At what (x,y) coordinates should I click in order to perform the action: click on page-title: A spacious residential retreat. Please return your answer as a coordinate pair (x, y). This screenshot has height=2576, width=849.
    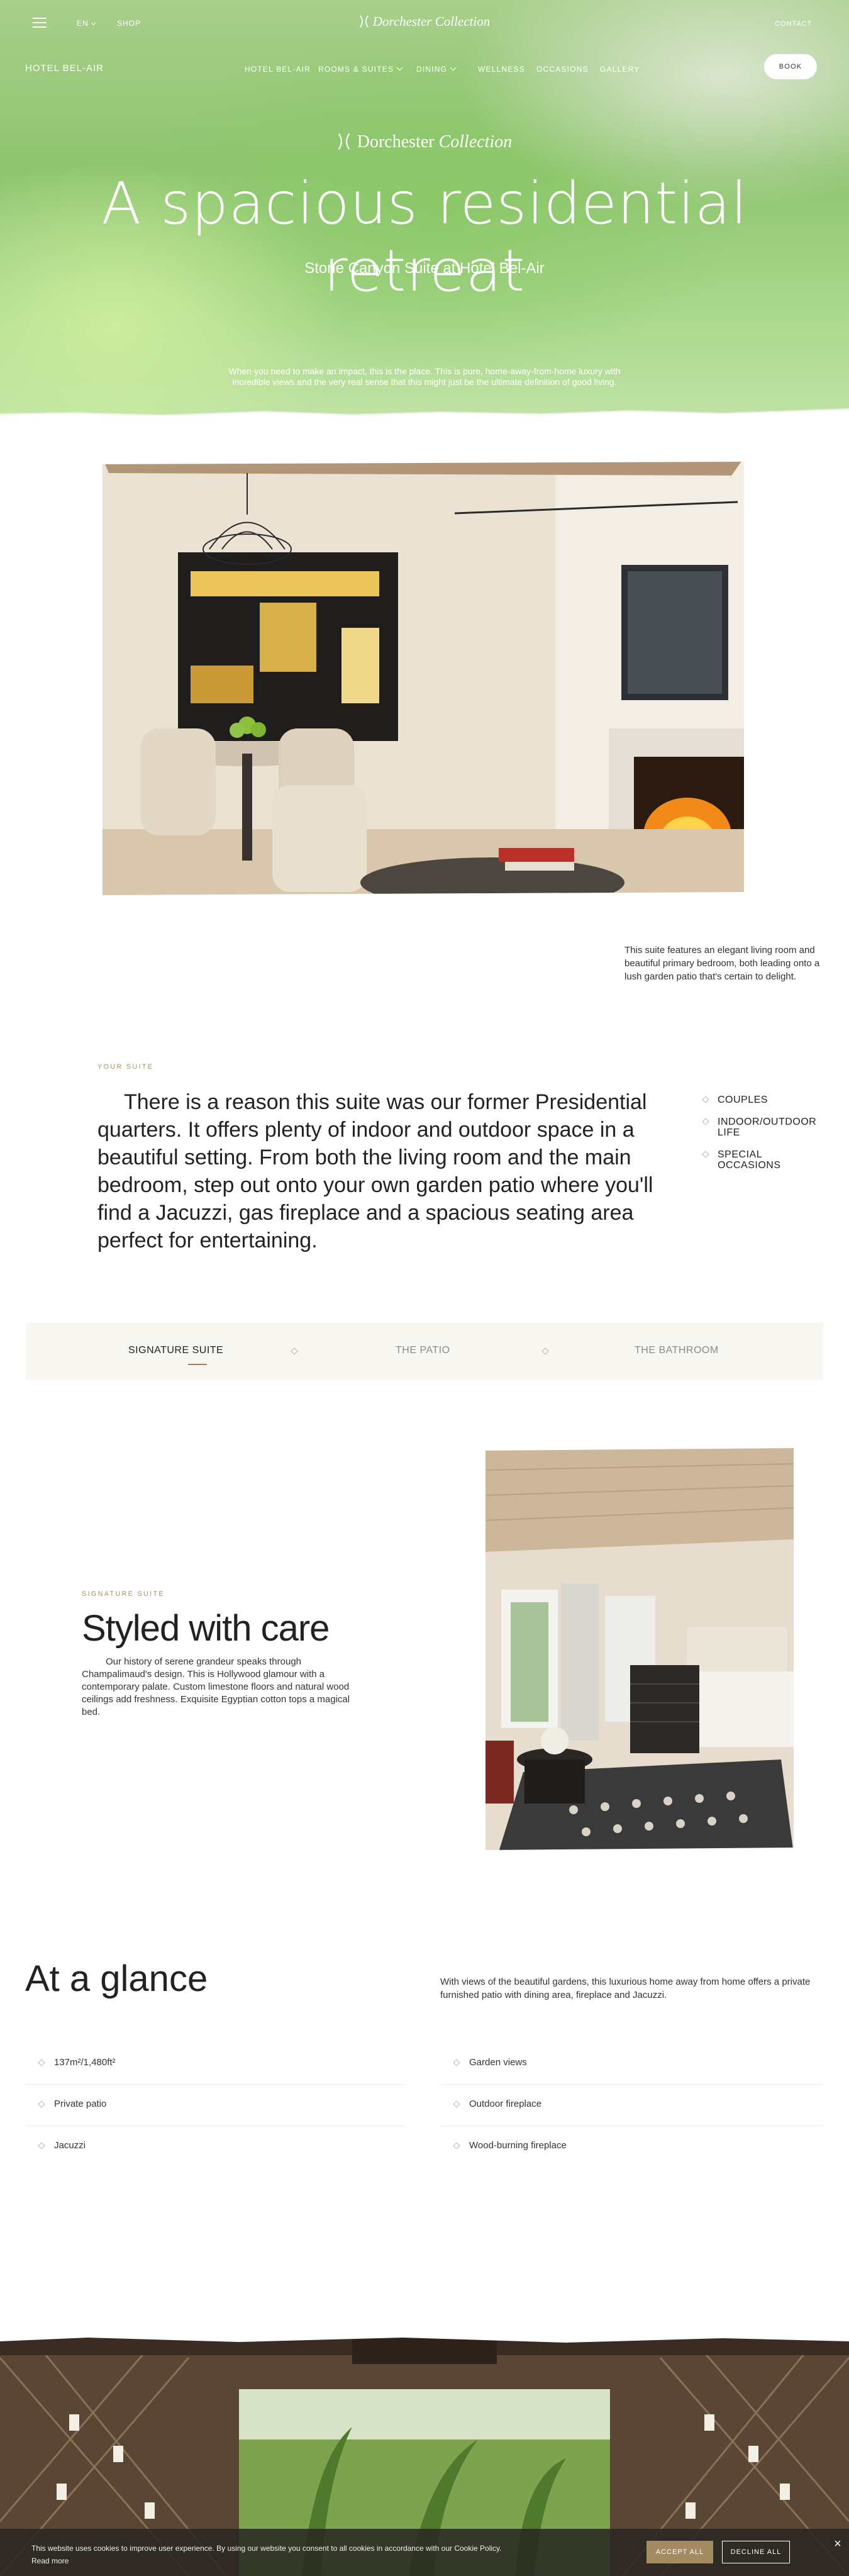
    Looking at the image, I should click on (425, 237).